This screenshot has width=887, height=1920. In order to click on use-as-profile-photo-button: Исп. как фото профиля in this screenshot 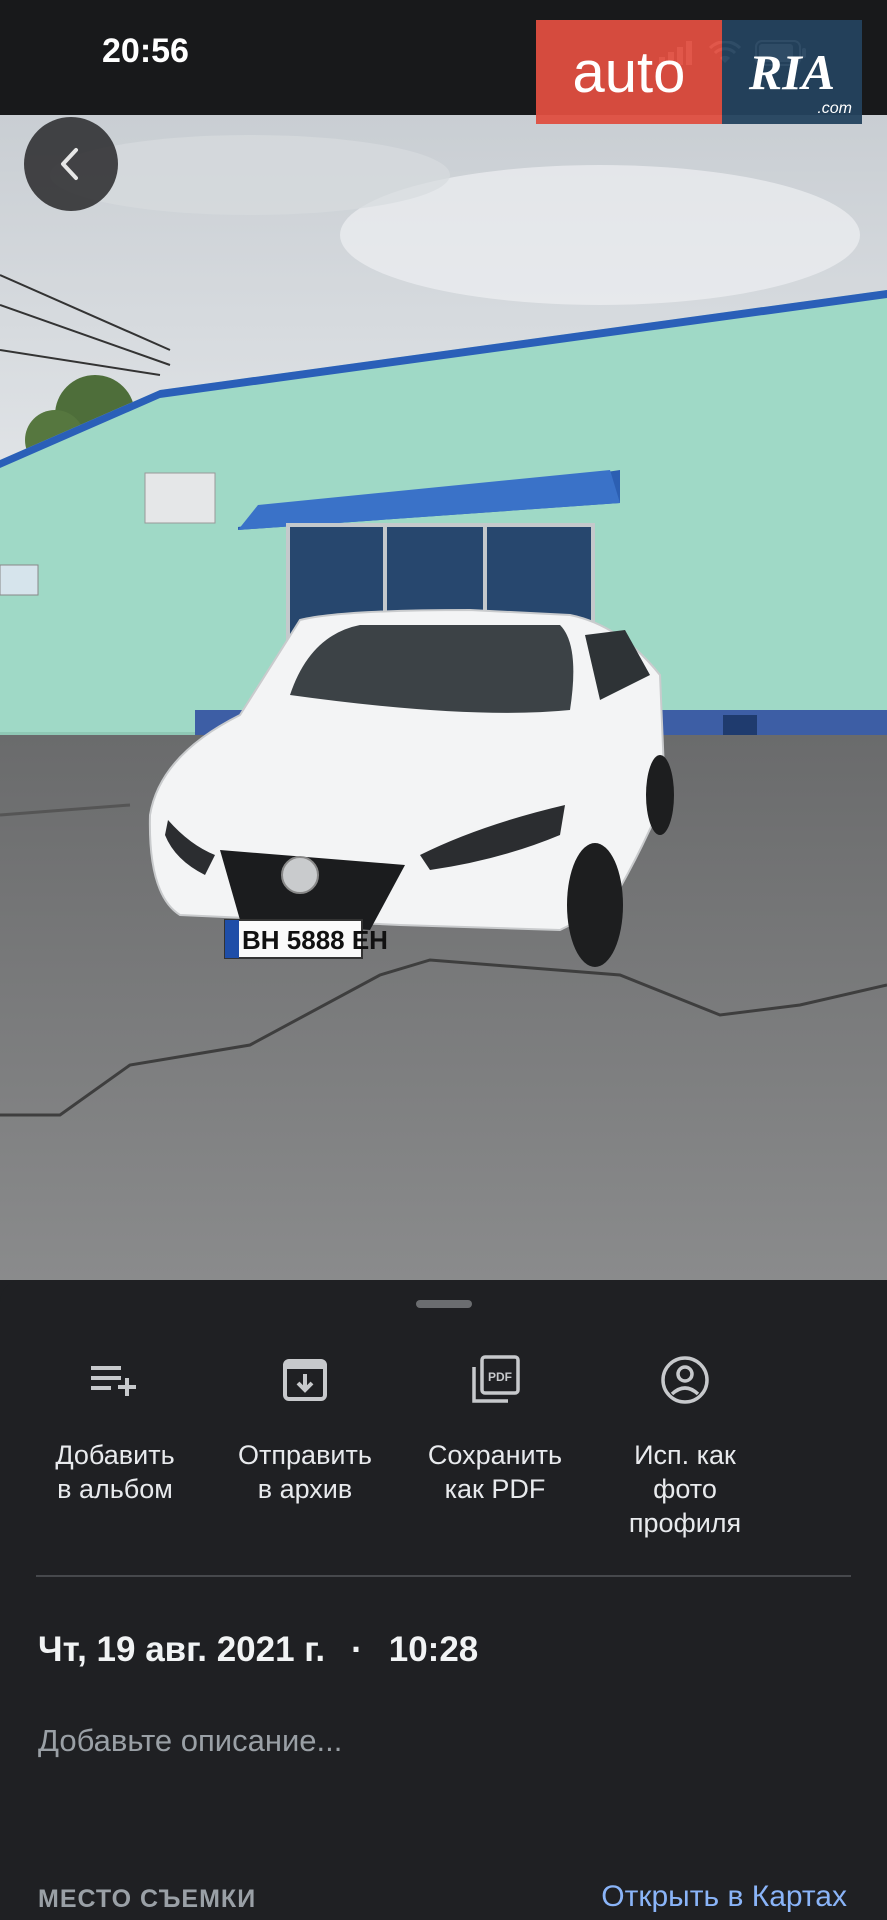, I will do `click(685, 1445)`.